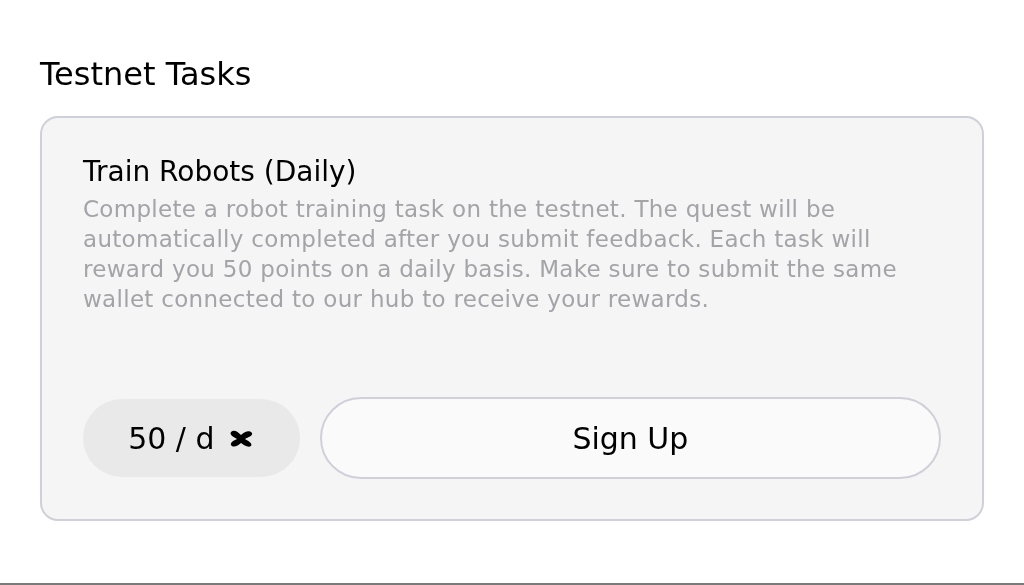 The height and width of the screenshot is (585, 1024). I want to click on points-icon, so click(241, 438).